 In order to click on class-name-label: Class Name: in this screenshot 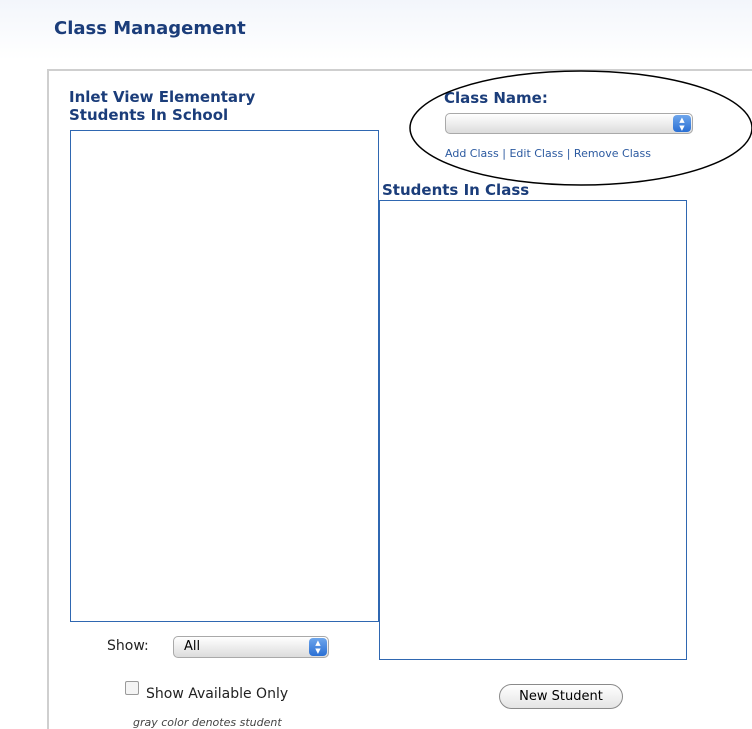, I will do `click(496, 98)`.